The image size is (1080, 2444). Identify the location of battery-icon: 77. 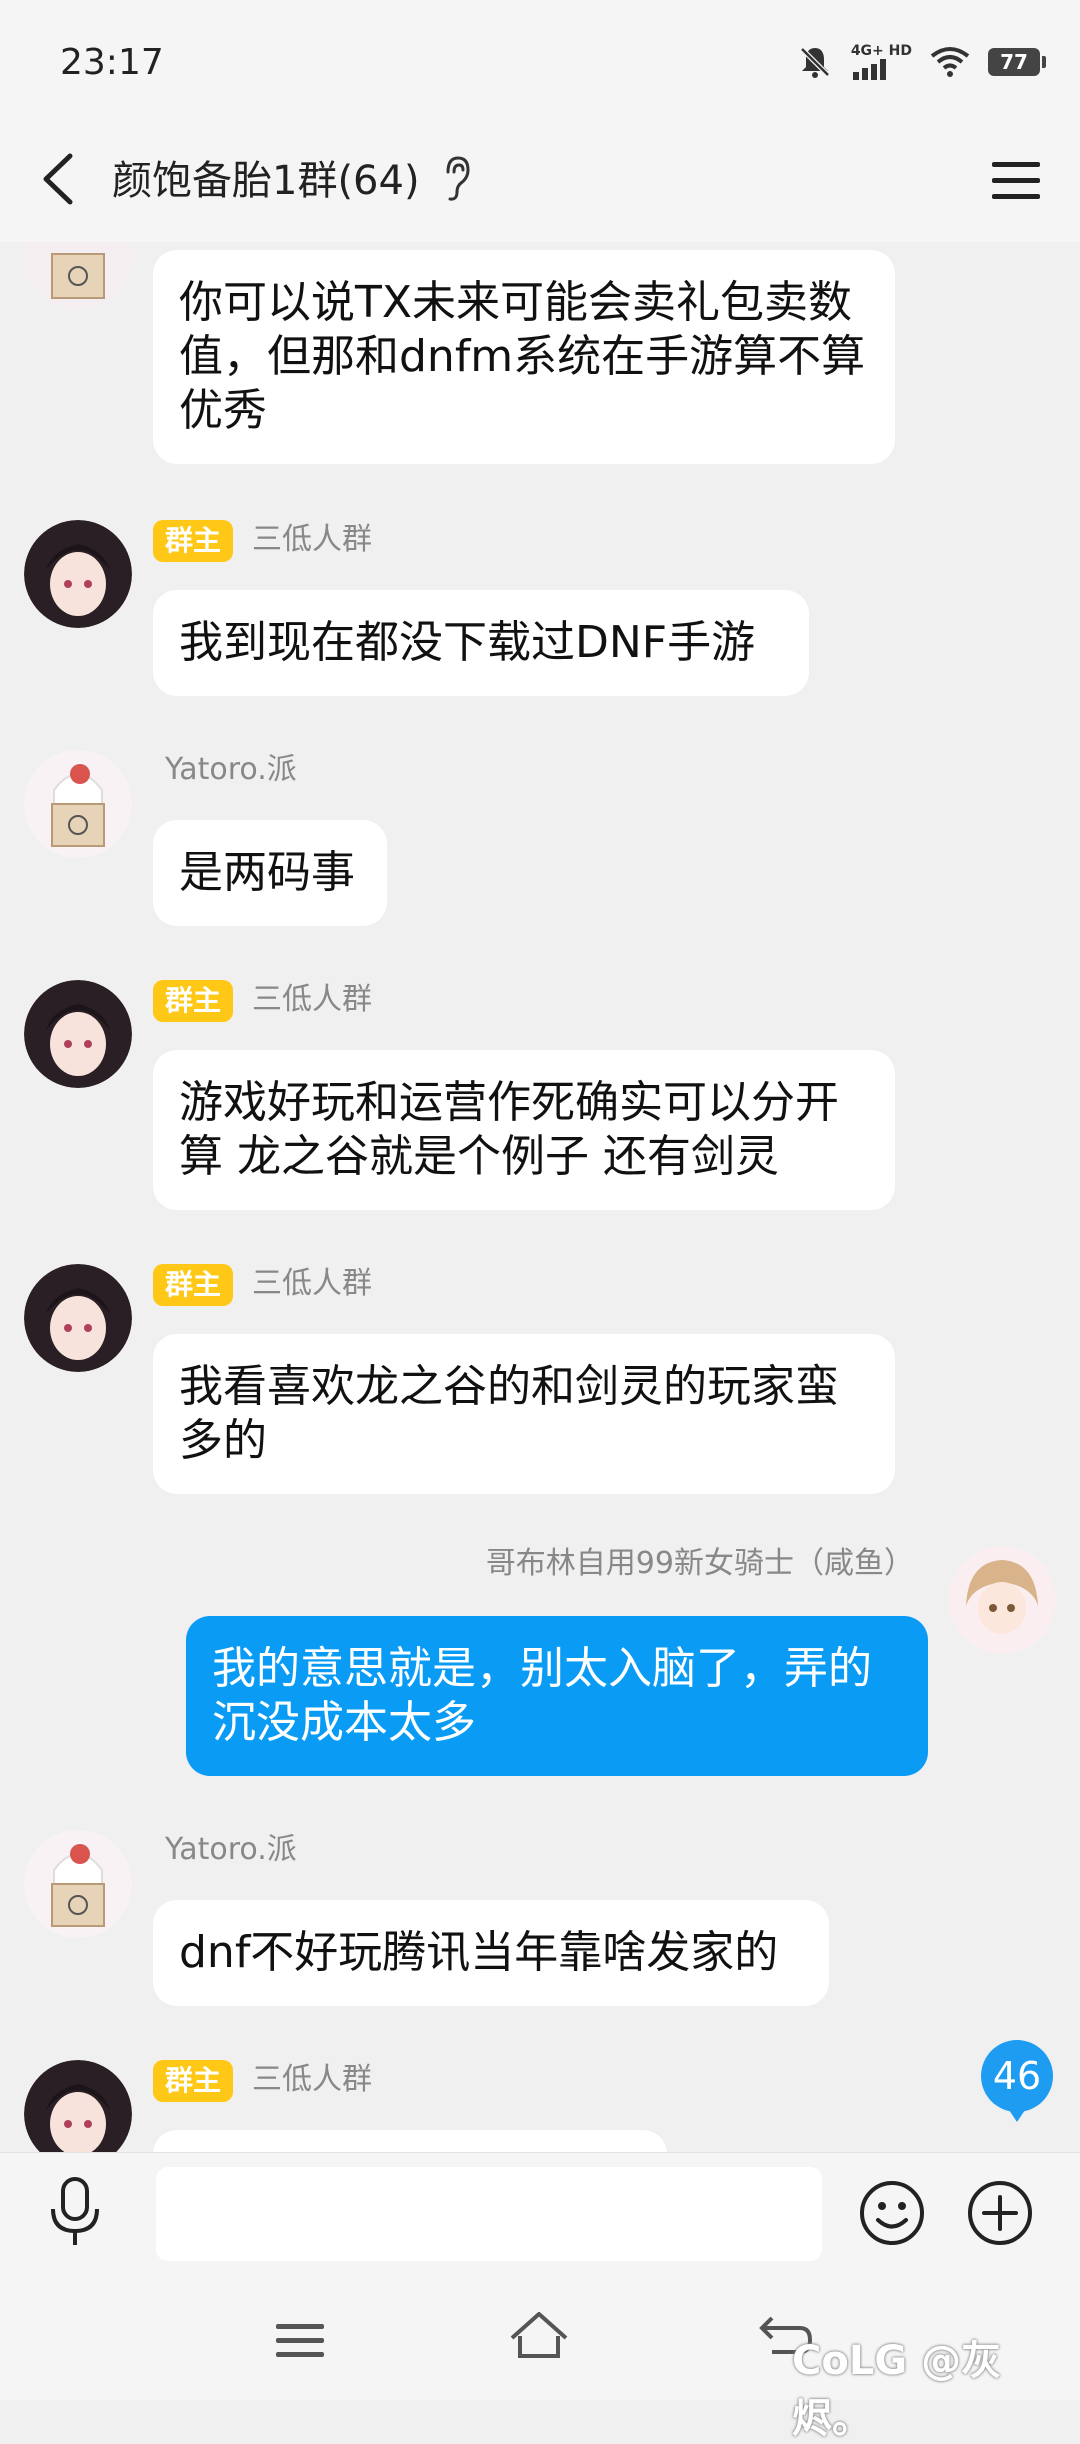
(1017, 62).